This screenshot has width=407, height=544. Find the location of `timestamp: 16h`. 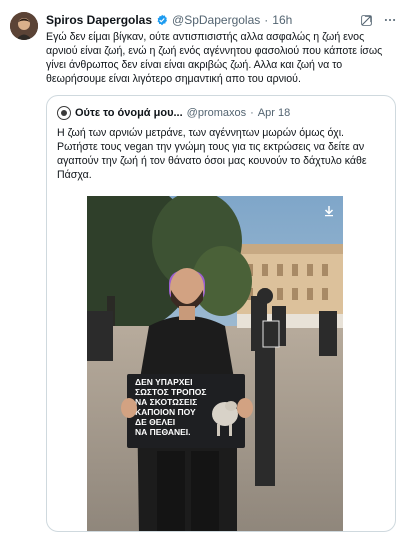

timestamp: 16h is located at coordinates (282, 20).